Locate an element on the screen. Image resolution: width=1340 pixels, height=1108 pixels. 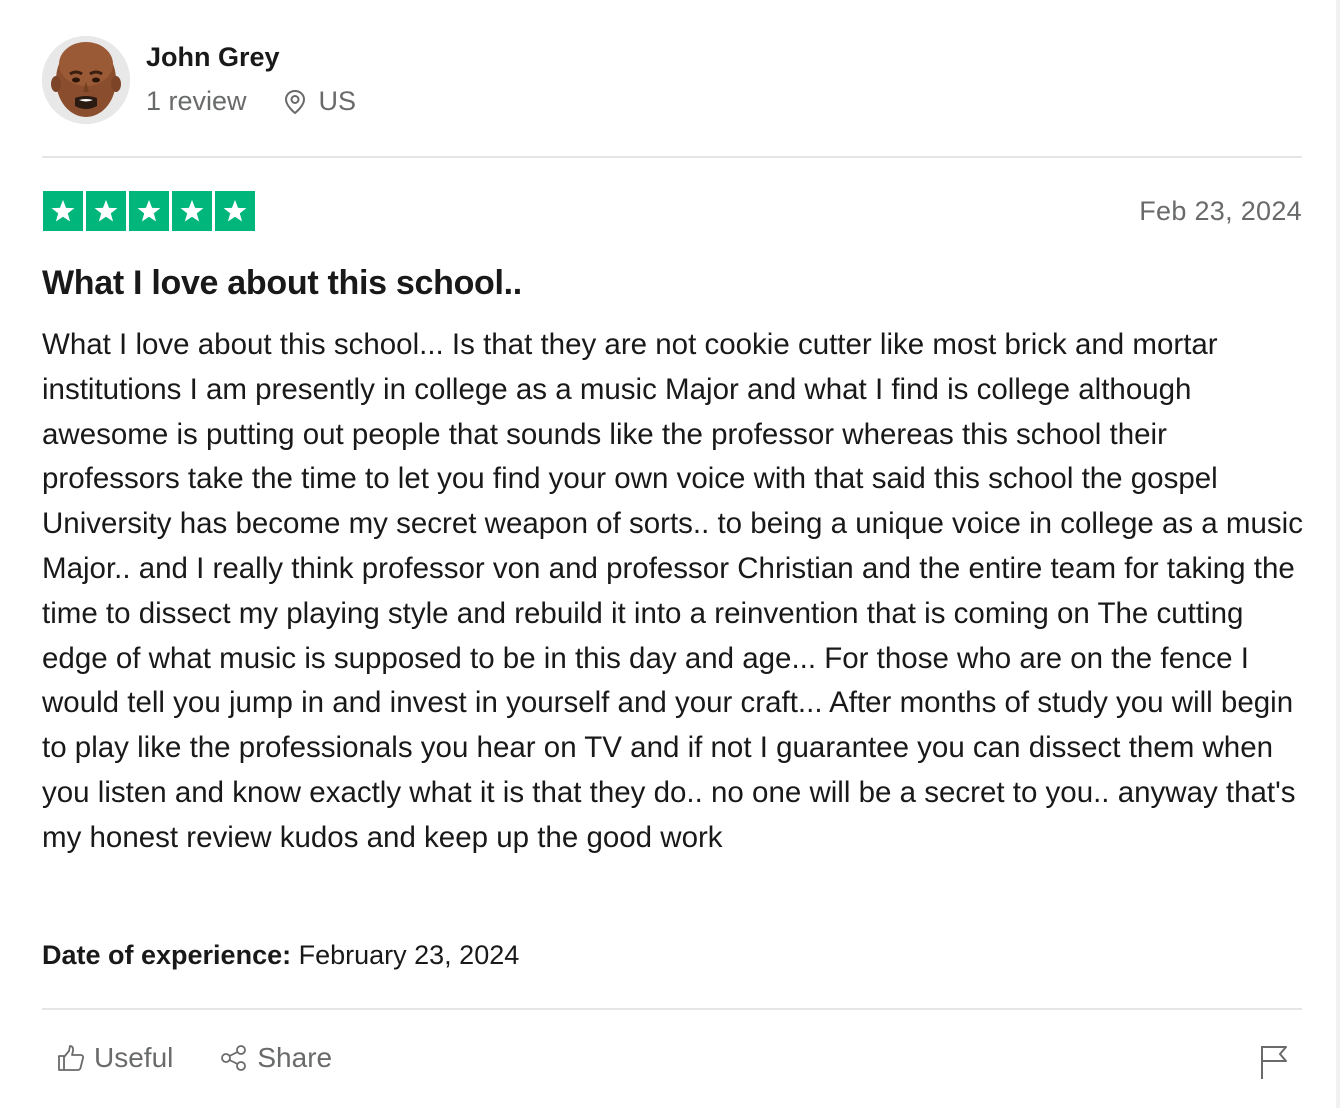
review-count: 1 review is located at coordinates (196, 101).